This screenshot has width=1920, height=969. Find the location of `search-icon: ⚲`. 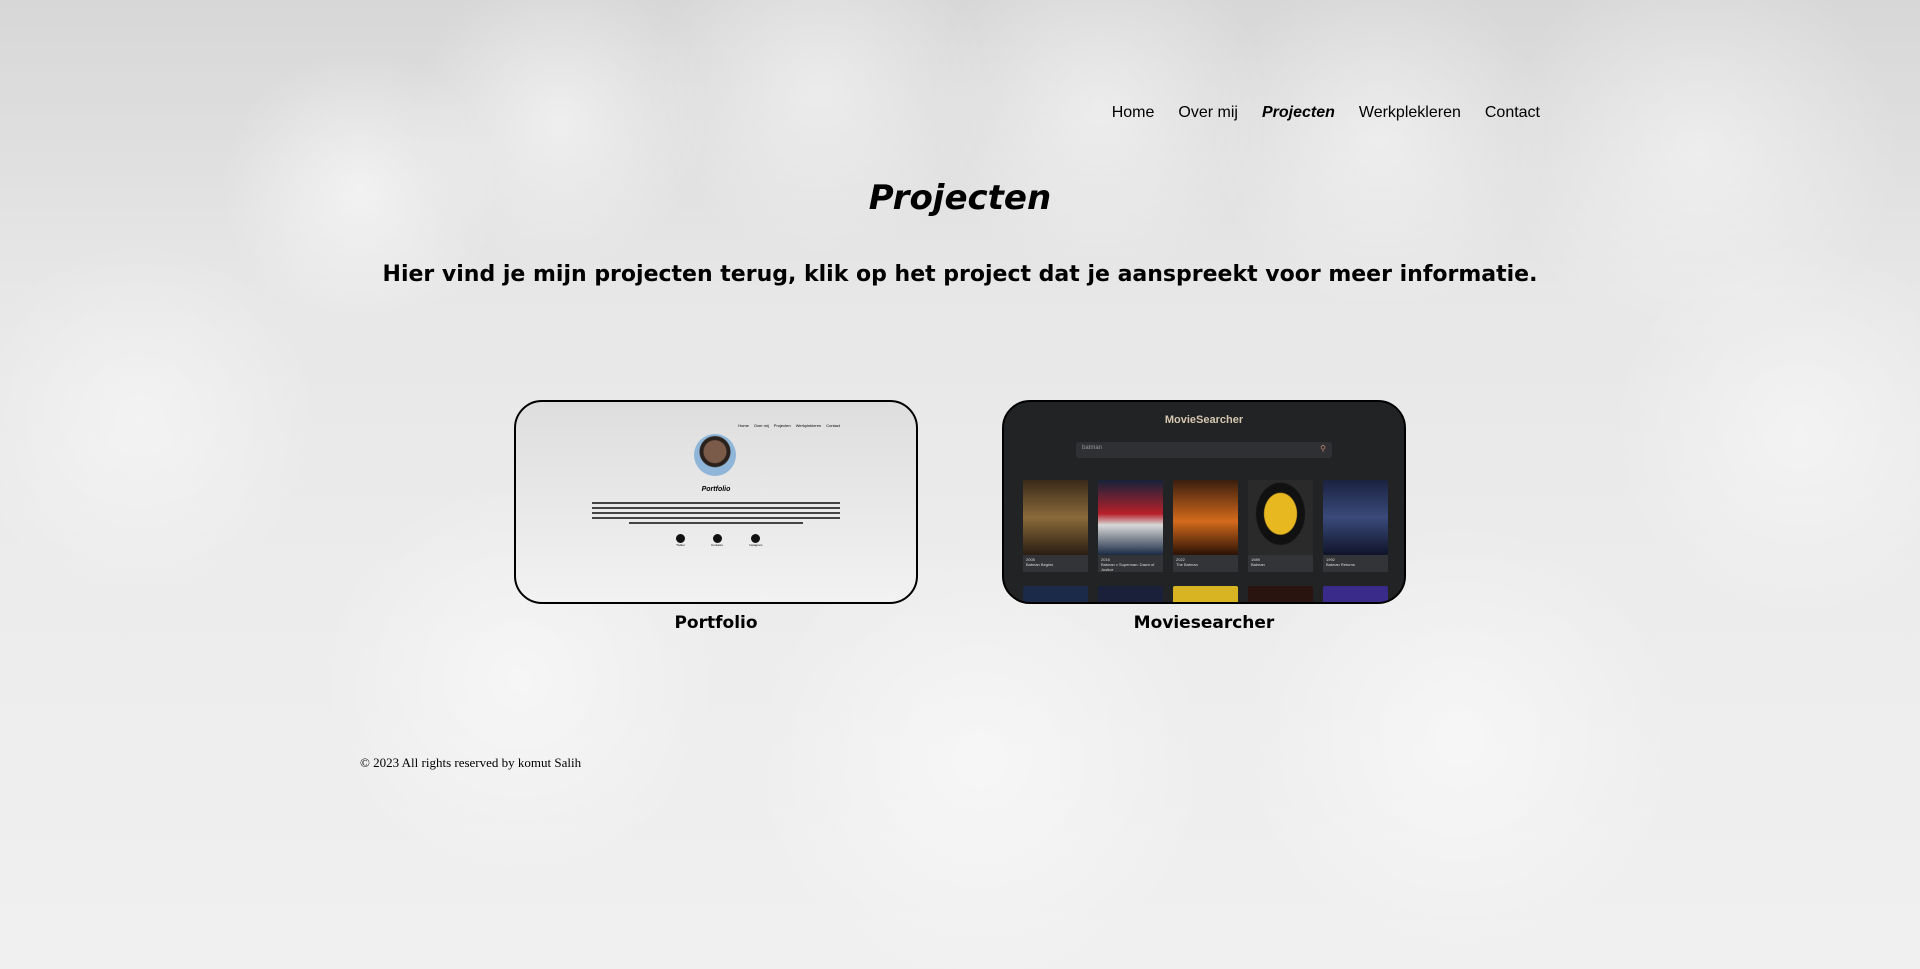

search-icon: ⚲ is located at coordinates (1323, 448).